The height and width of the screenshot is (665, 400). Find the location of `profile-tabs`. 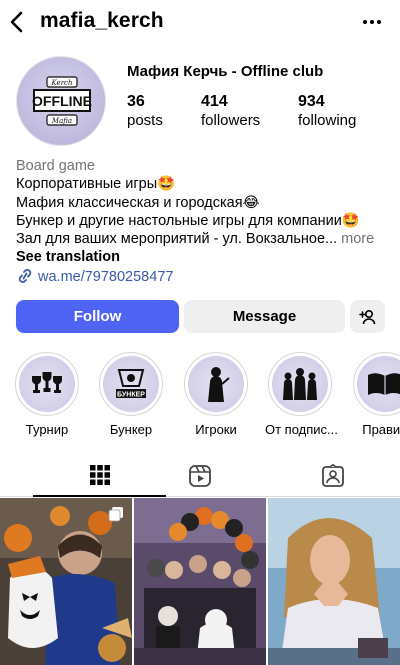

profile-tabs is located at coordinates (200, 476).